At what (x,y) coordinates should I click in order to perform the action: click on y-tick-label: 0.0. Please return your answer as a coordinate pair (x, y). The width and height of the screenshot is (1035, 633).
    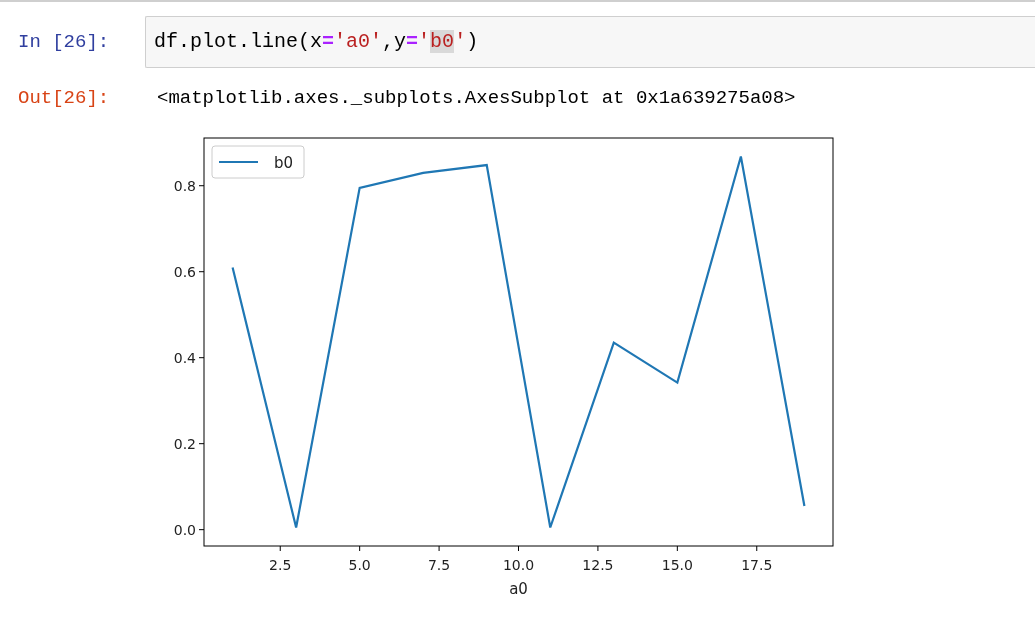
    Looking at the image, I should click on (184, 529).